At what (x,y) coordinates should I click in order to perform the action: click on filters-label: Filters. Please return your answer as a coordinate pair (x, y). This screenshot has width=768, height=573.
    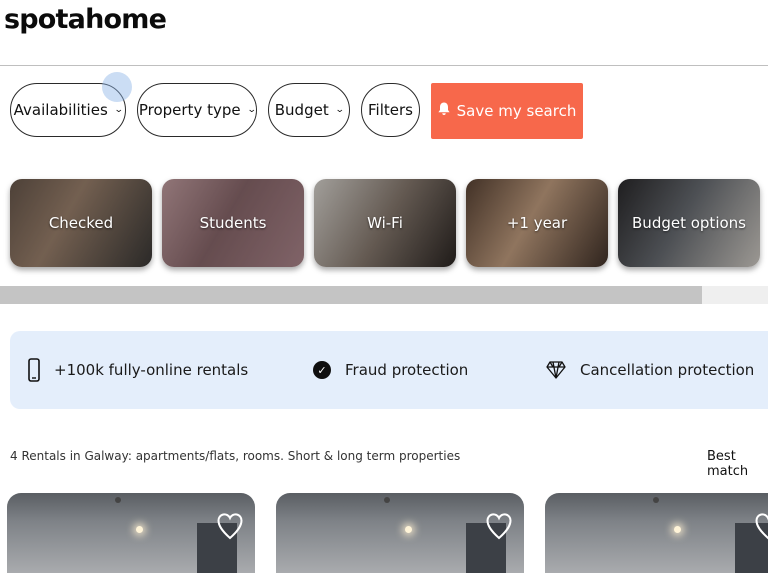
    Looking at the image, I should click on (390, 110).